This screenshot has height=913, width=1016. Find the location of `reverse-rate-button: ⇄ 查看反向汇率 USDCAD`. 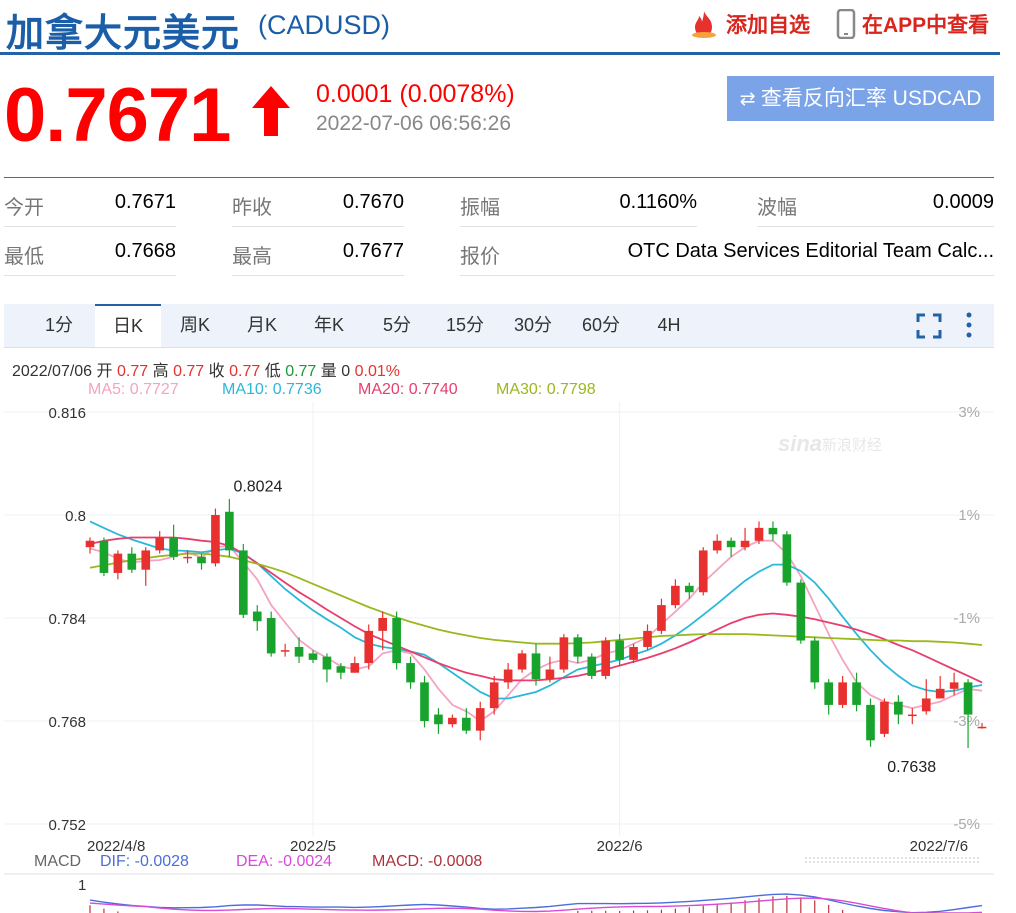

reverse-rate-button: ⇄ 查看反向汇率 USDCAD is located at coordinates (860, 98).